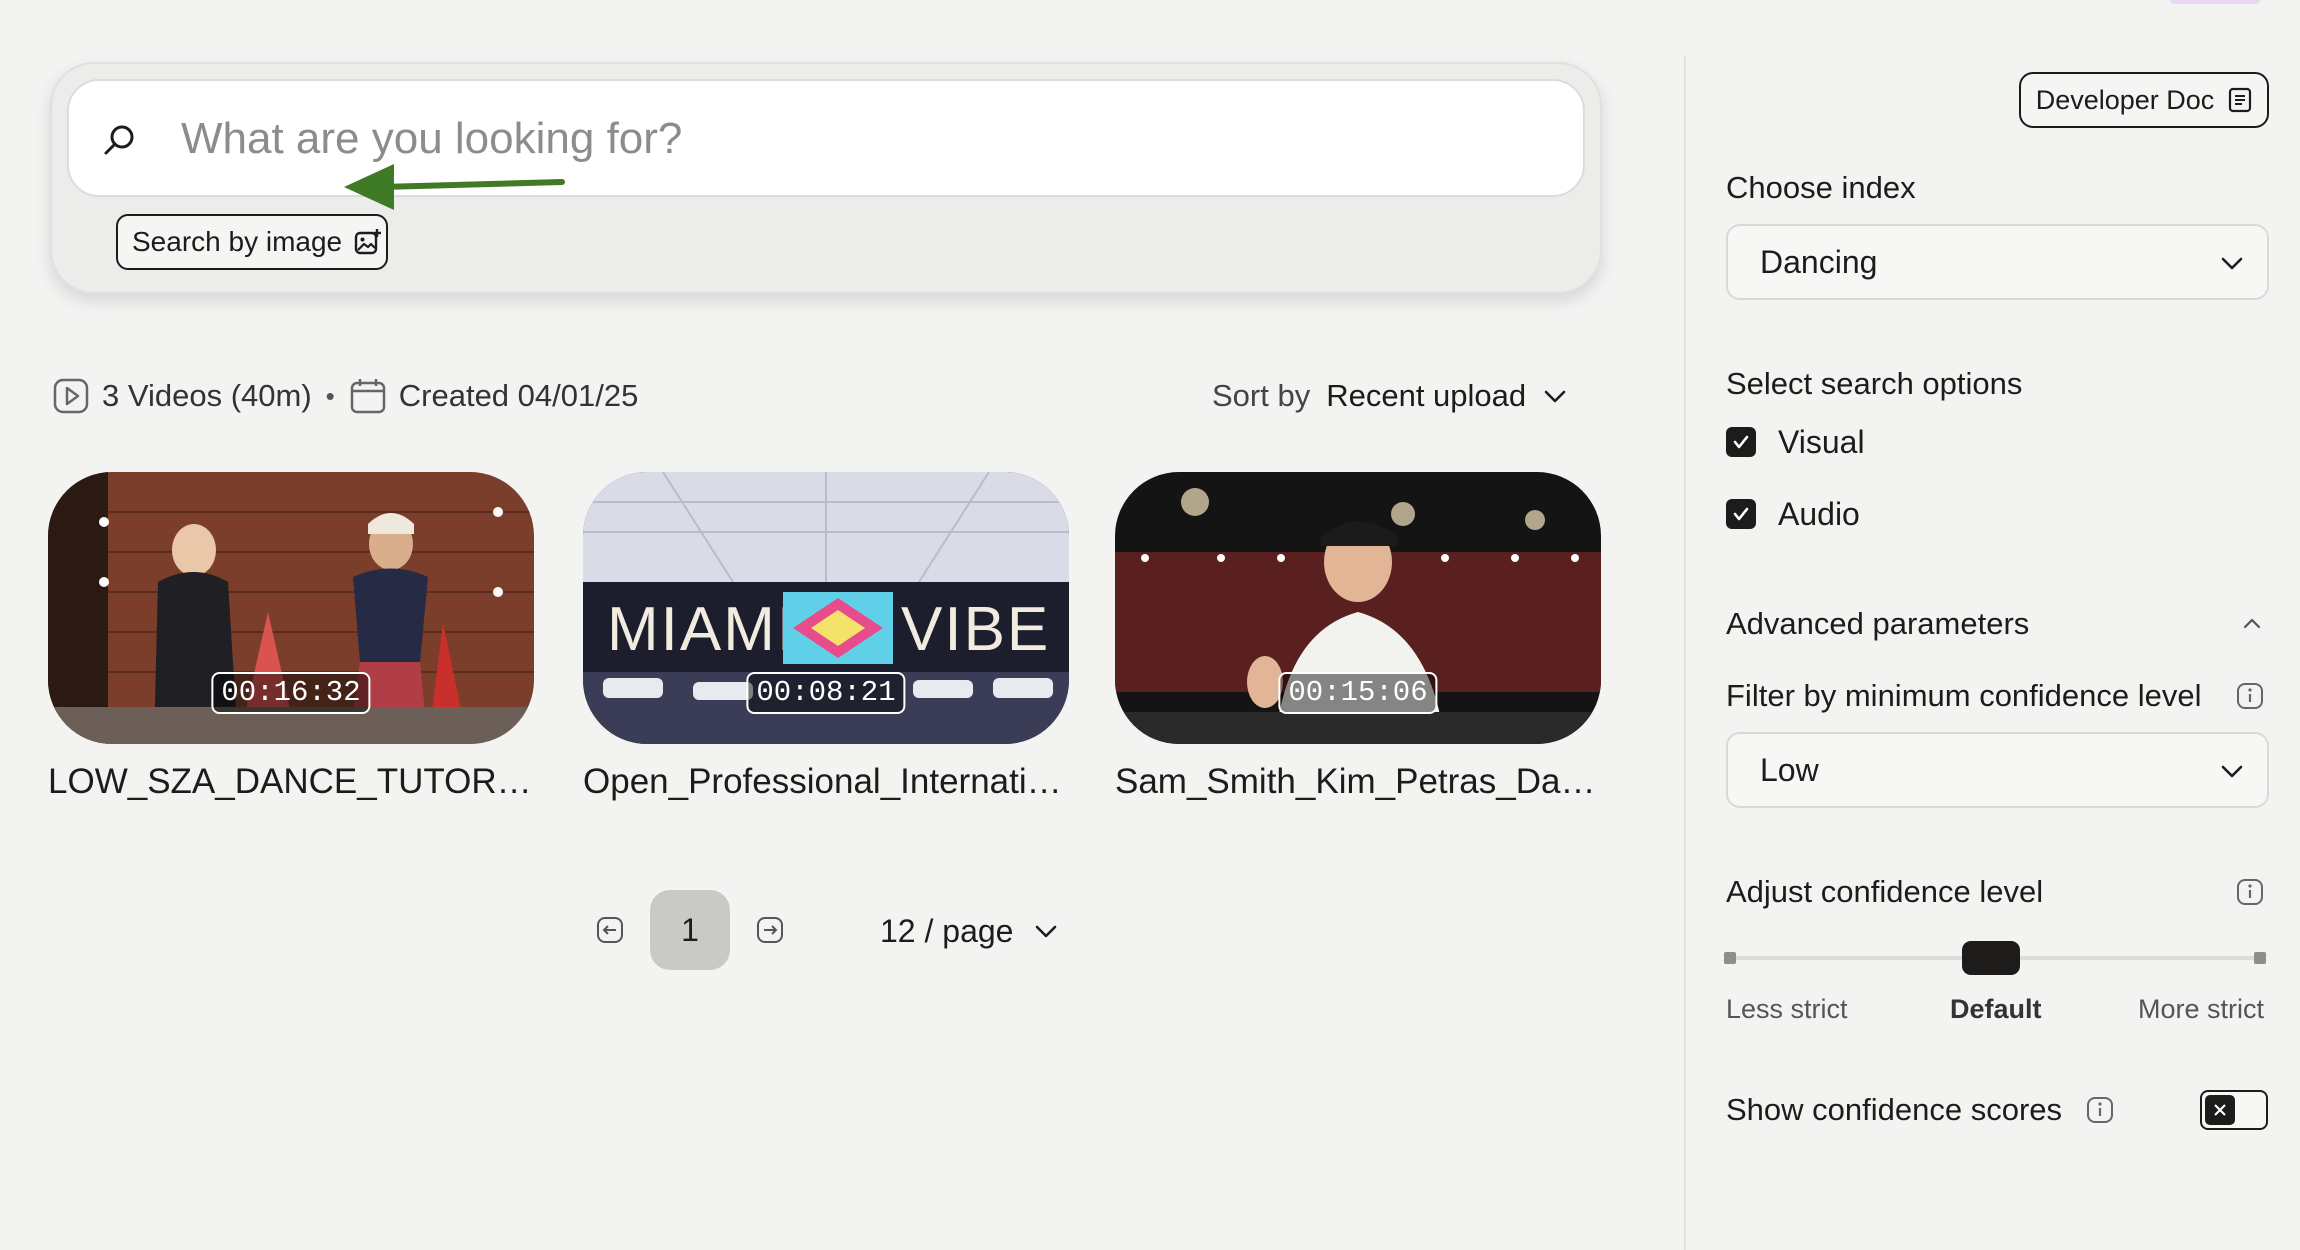 The image size is (2300, 1250). Describe the element at coordinates (610, 930) in the screenshot. I see `previous-page-icon` at that location.